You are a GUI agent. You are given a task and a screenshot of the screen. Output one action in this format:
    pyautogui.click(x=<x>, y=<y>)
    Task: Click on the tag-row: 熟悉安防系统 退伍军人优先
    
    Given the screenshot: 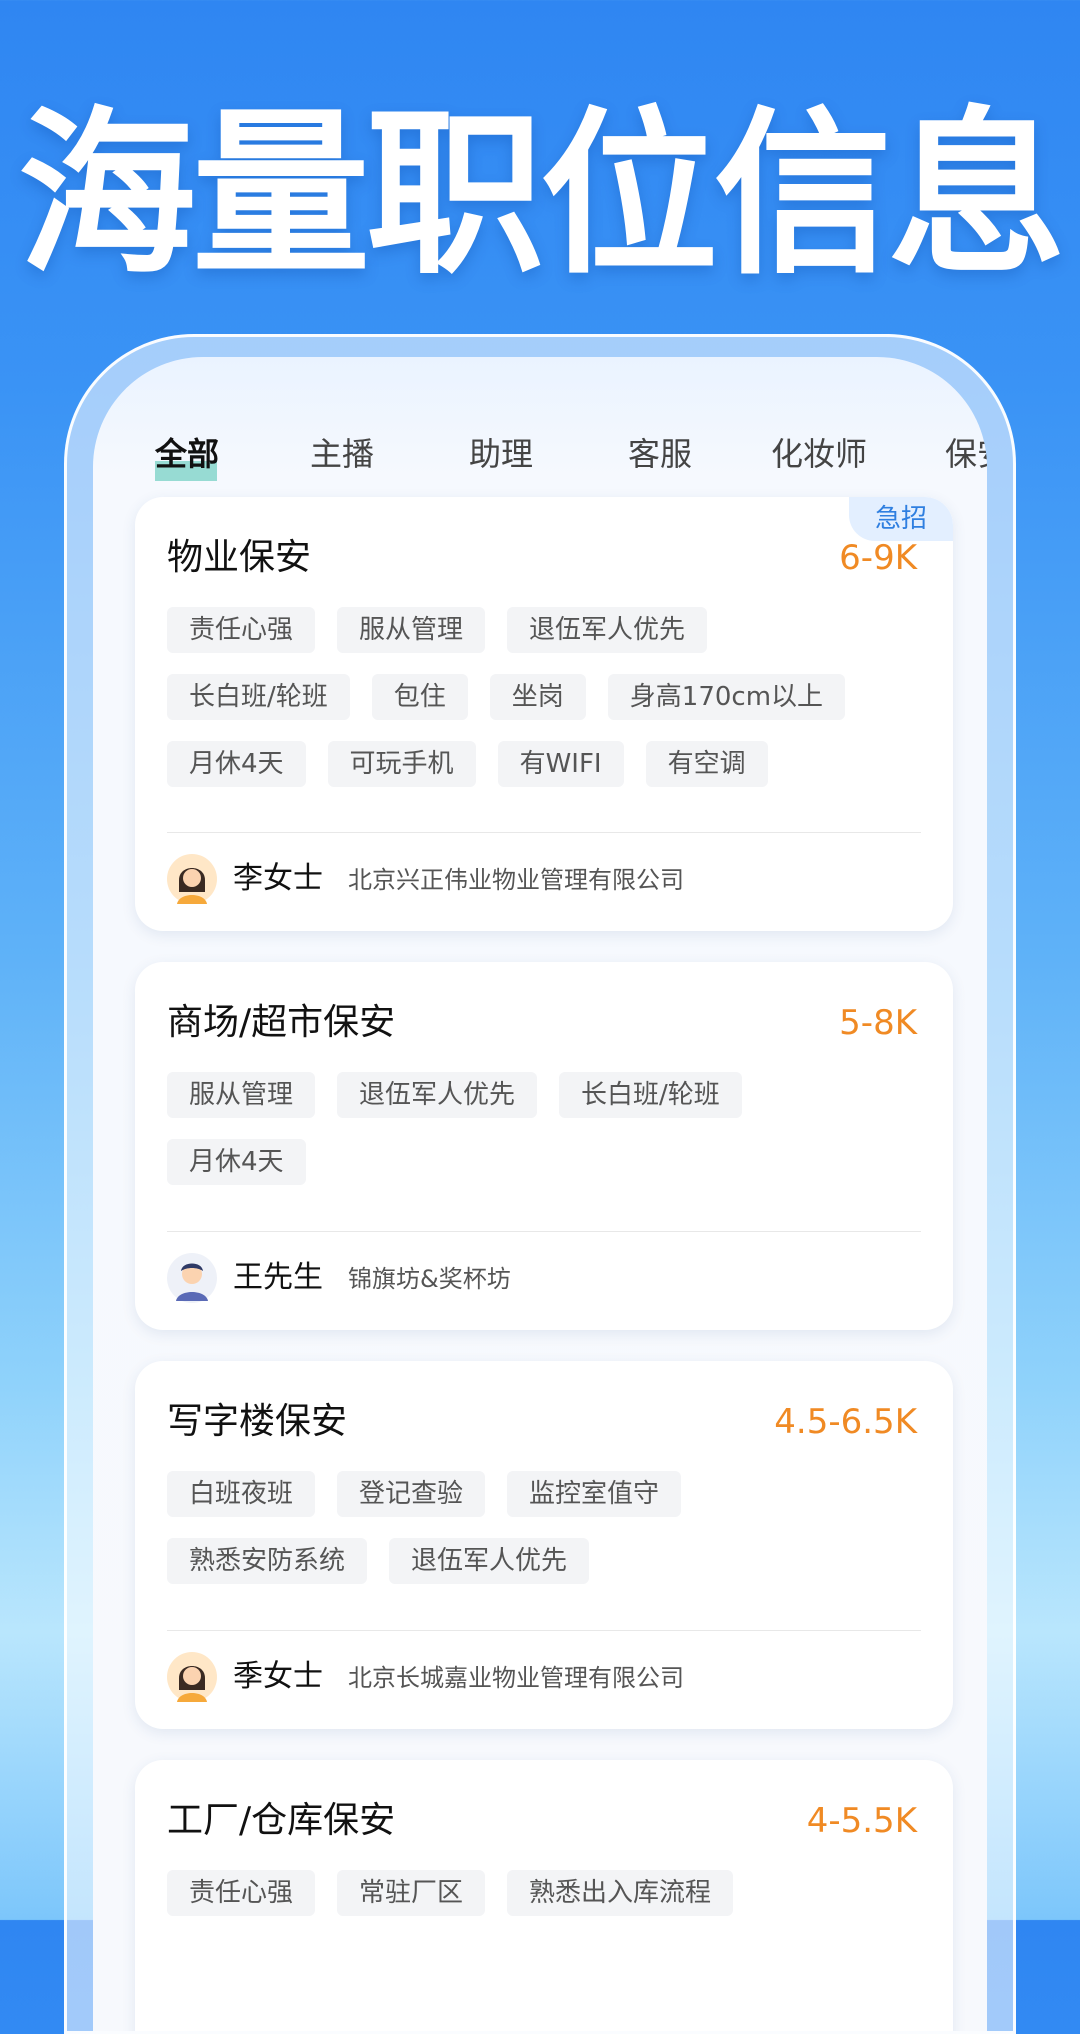 What is the action you would take?
    pyautogui.click(x=544, y=1571)
    